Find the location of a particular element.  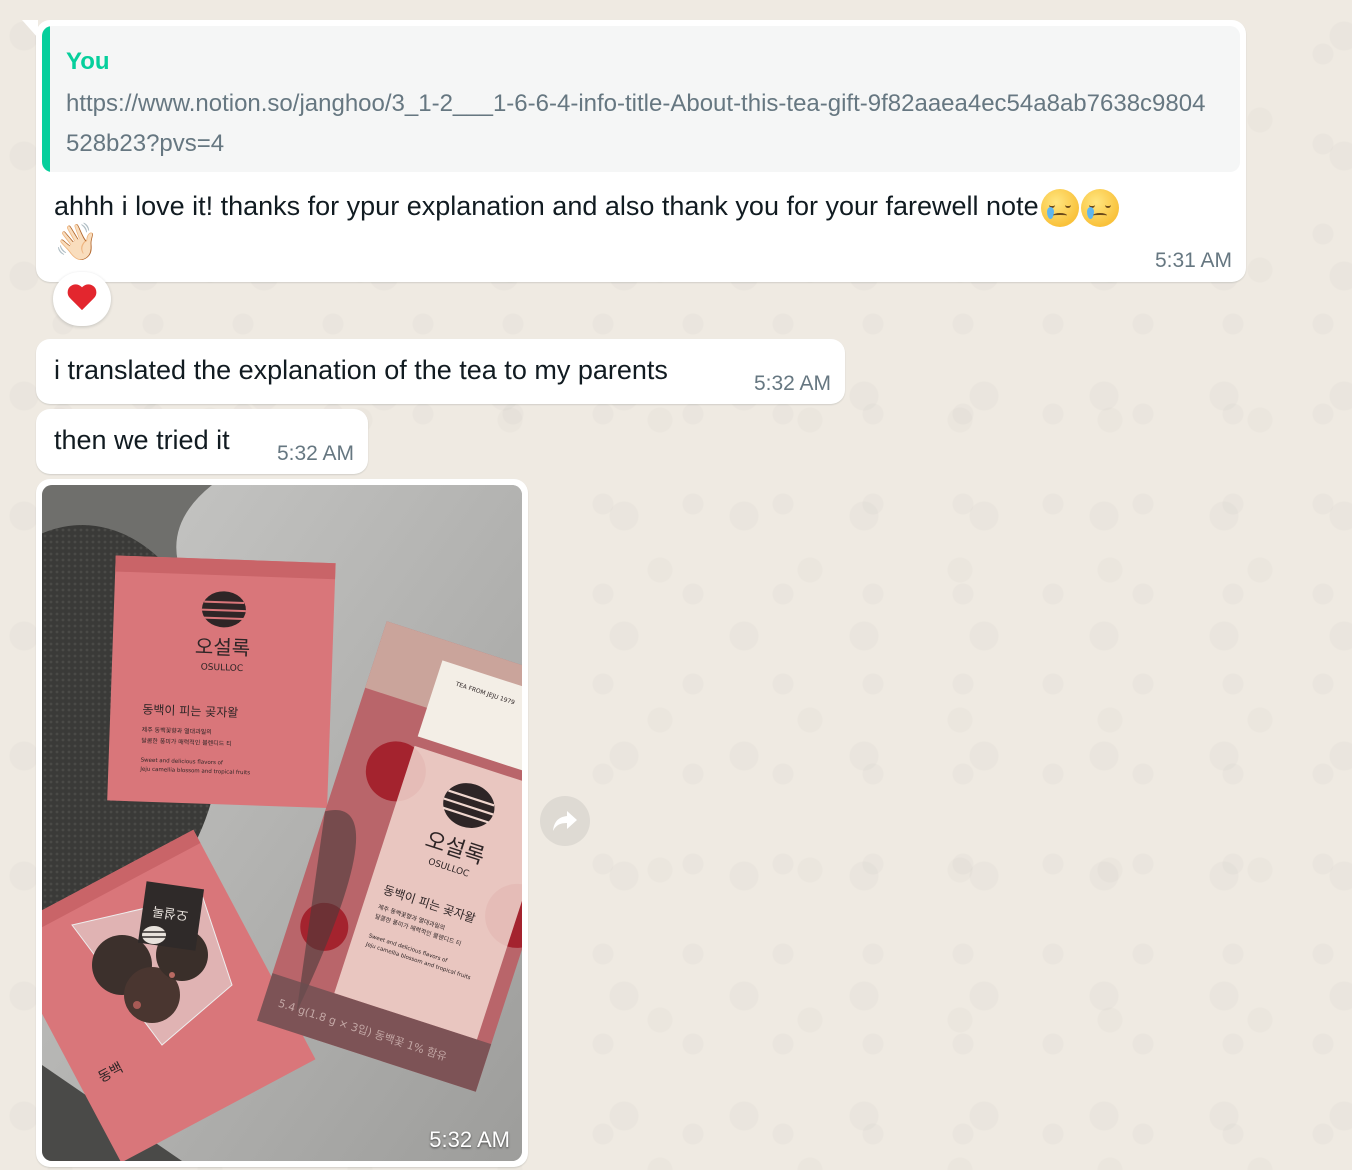

message-bubble-incoming: then we tried it 5:32 AM is located at coordinates (202, 441).